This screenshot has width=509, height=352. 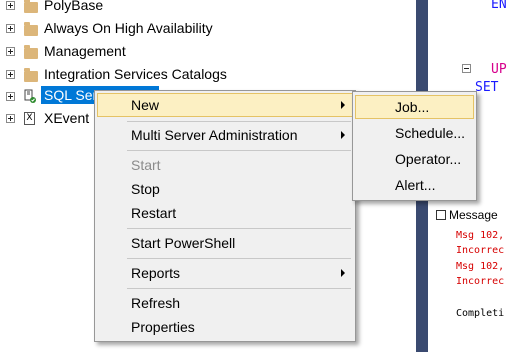 What do you see at coordinates (225, 327) in the screenshot?
I see `menu-item-properties: Properties` at bounding box center [225, 327].